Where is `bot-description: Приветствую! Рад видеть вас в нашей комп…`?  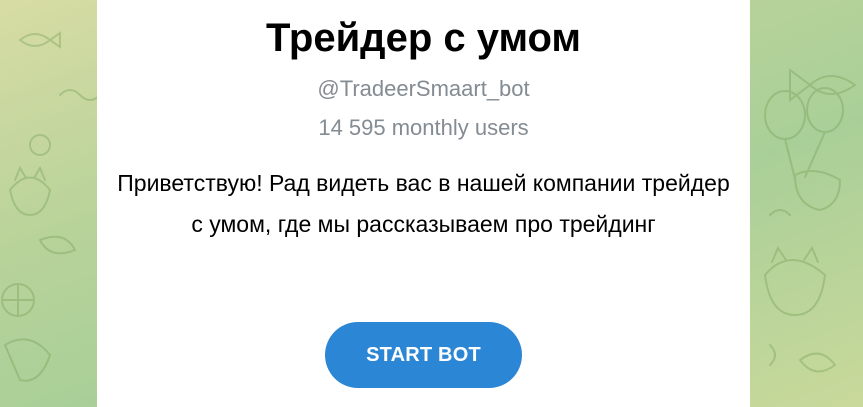
bot-description: Приветствую! Рад видеть вас в нашей комп… is located at coordinates (423, 203).